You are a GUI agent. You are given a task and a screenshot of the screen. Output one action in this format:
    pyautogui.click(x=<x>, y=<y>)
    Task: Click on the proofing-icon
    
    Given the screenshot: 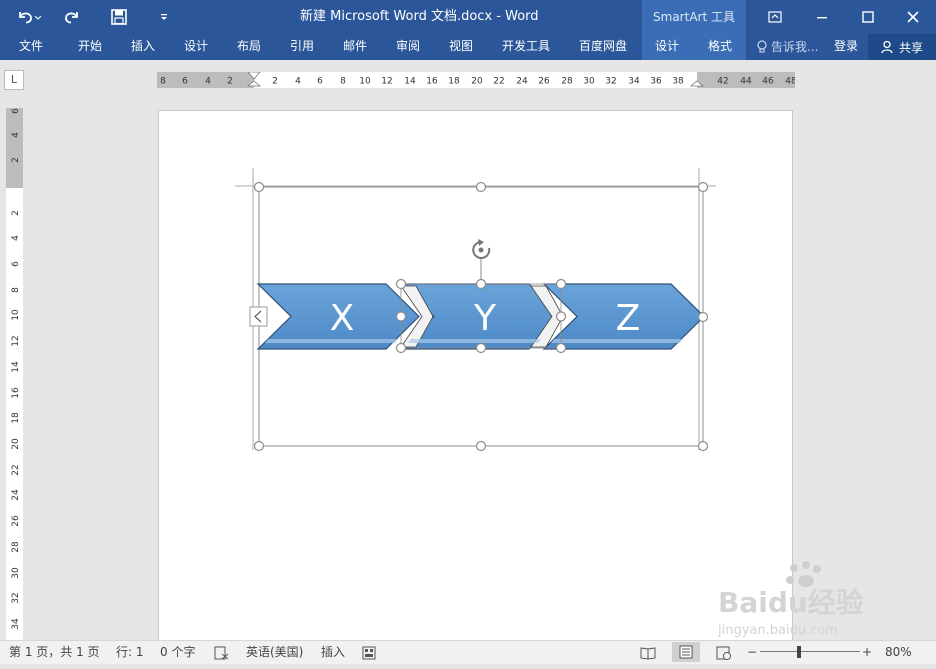 What is the action you would take?
    pyautogui.click(x=222, y=652)
    